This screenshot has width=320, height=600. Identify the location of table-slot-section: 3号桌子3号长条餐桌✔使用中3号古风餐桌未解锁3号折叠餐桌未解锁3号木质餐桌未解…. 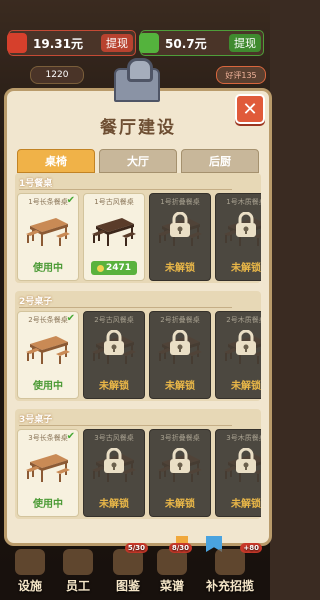
(138, 464).